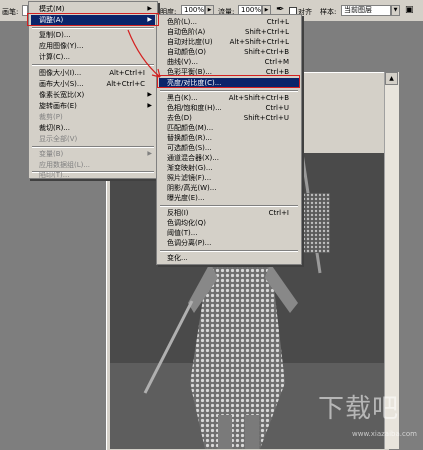 The height and width of the screenshot is (450, 423). What do you see at coordinates (384, 434) in the screenshot?
I see `watermark-url: www.xiazaiba.com` at bounding box center [384, 434].